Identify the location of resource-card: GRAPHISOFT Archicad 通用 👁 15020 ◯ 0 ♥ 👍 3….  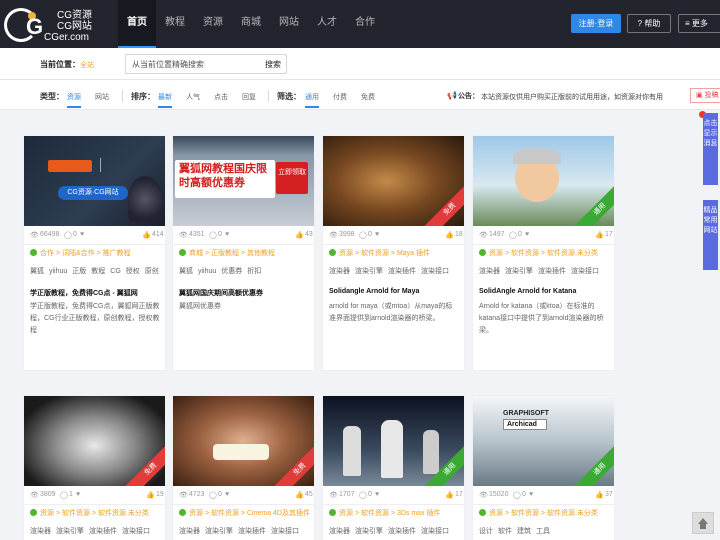
(543, 468).